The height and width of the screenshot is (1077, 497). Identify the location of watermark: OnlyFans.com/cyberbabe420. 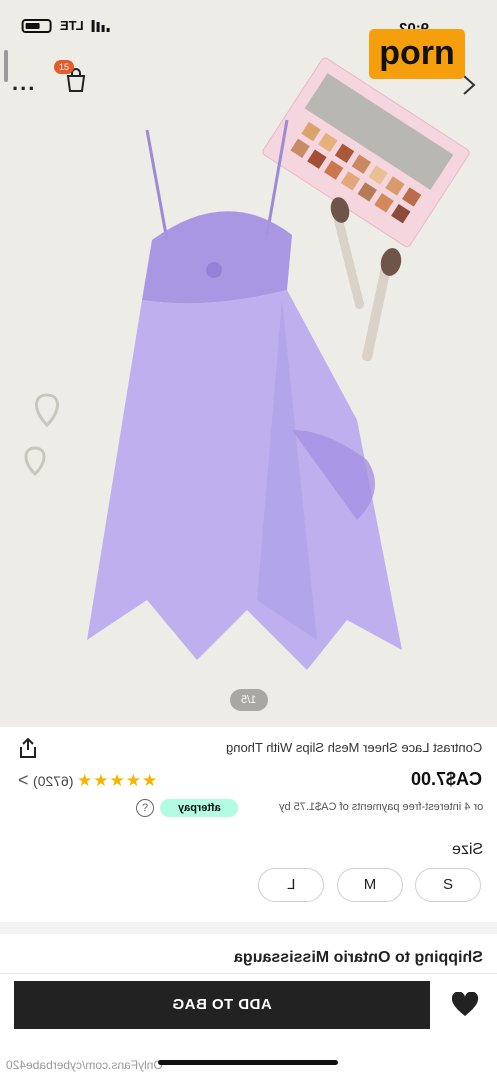
(84, 1065).